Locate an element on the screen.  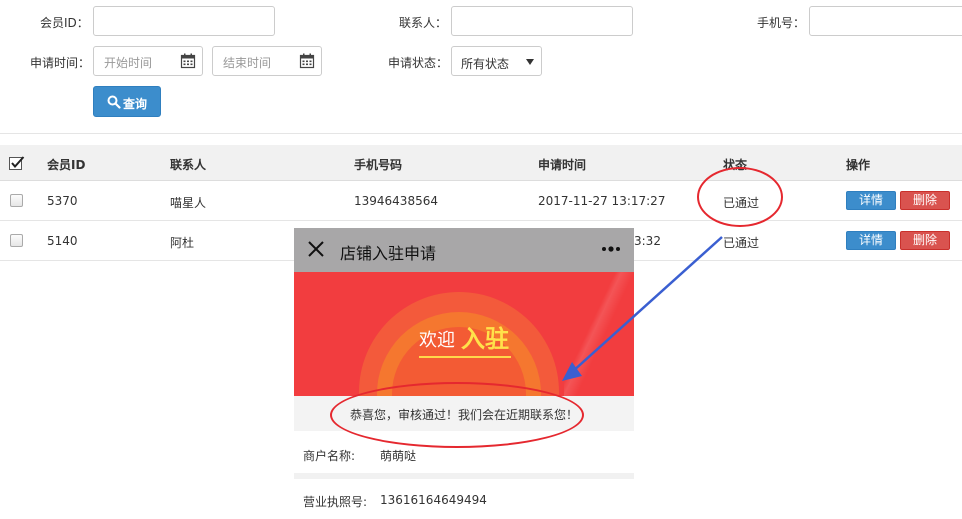
end-date-input: 结束时间 is located at coordinates (267, 61).